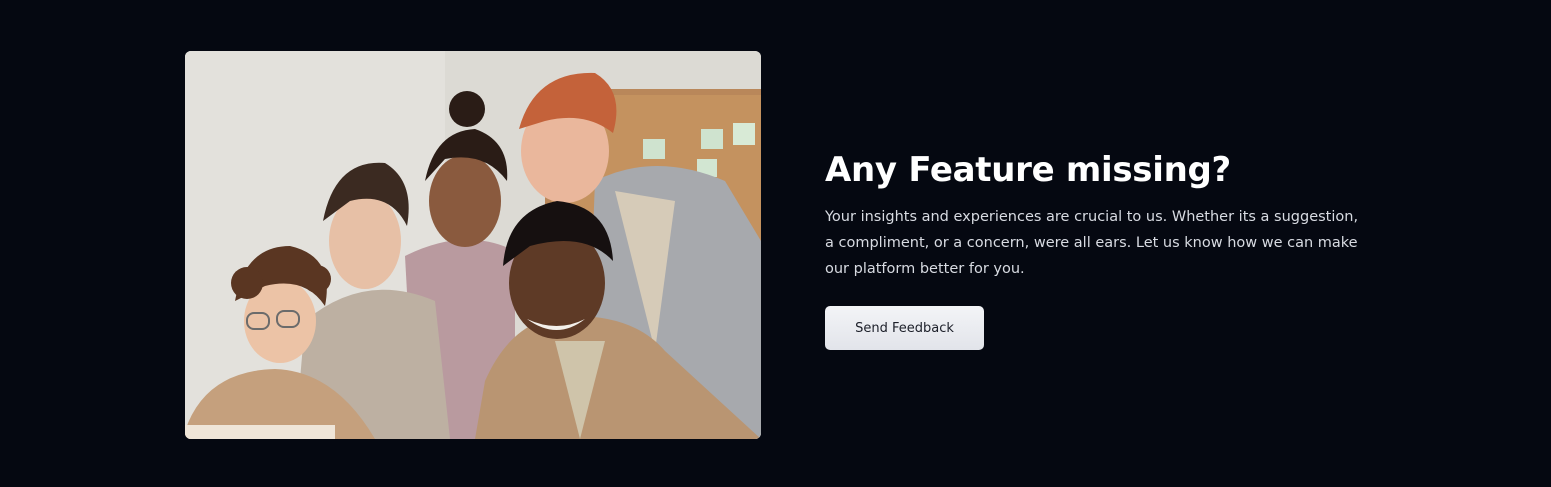 This screenshot has height=487, width=1551. Describe the element at coordinates (1028, 170) in the screenshot. I see `section-heading: Any Feature missing?` at that location.